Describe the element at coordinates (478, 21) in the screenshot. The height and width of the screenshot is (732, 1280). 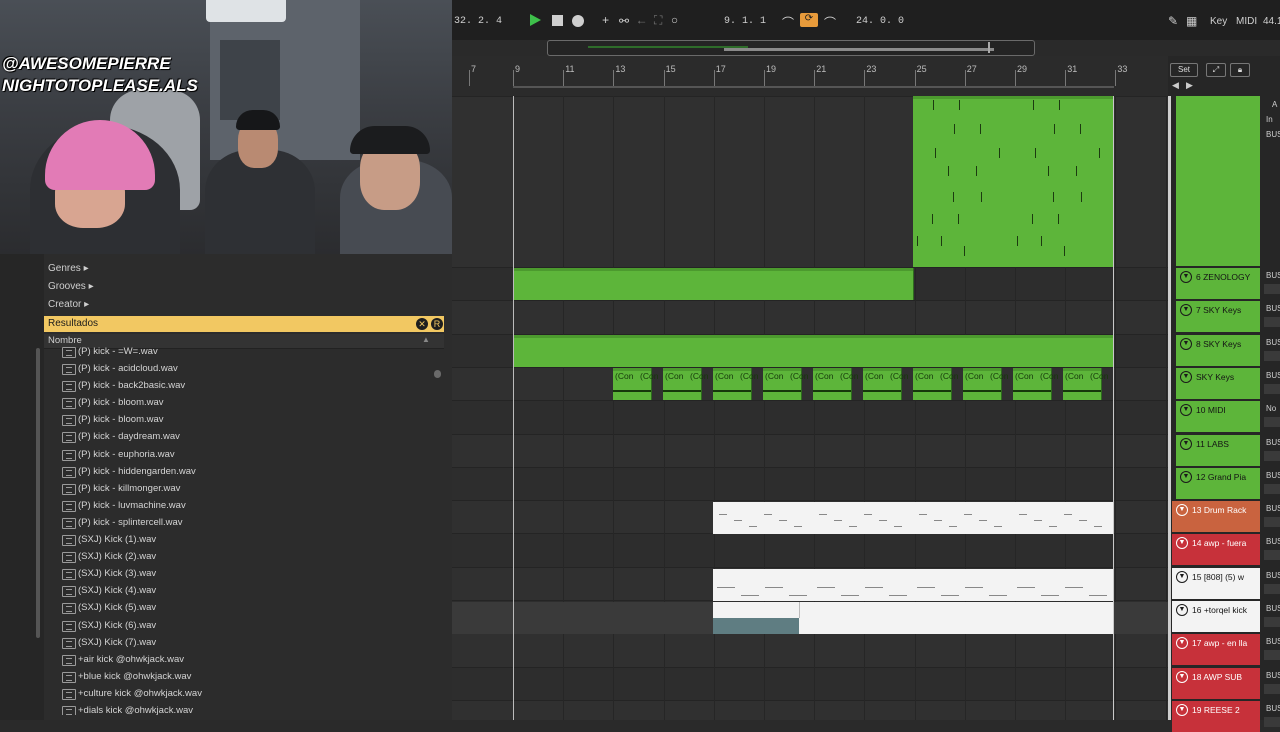
I see `song-position: 32. 2. 4` at that location.